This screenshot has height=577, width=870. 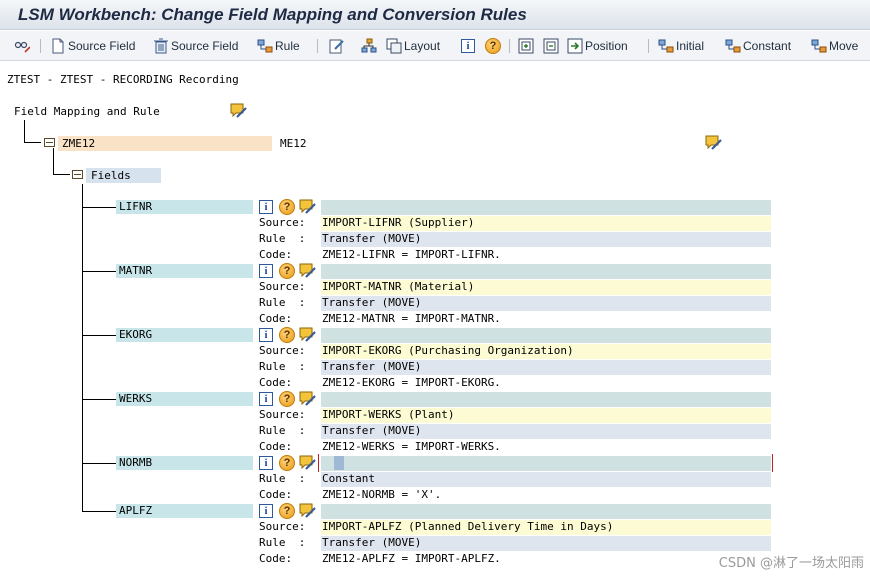 What do you see at coordinates (411, 382) in the screenshot?
I see `code-value: ZME12-EKORG = IMPORT-EKORG.` at bounding box center [411, 382].